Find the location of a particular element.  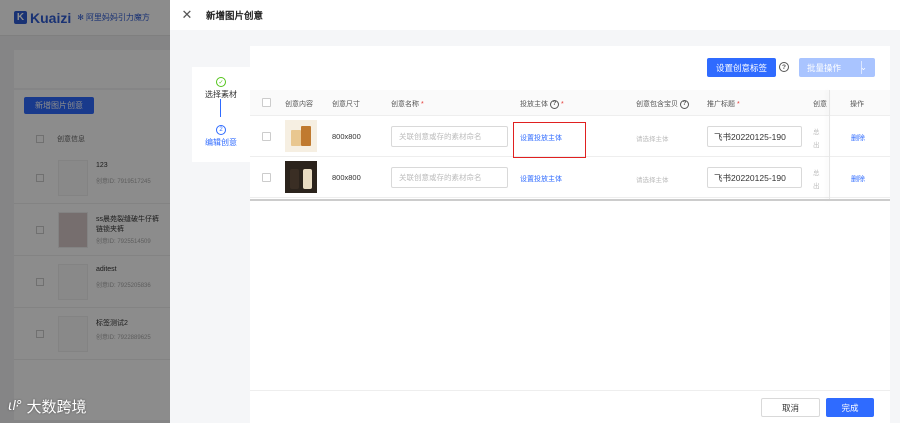

watermark-logo-icon: ιŀ° is located at coordinates (15, 406).